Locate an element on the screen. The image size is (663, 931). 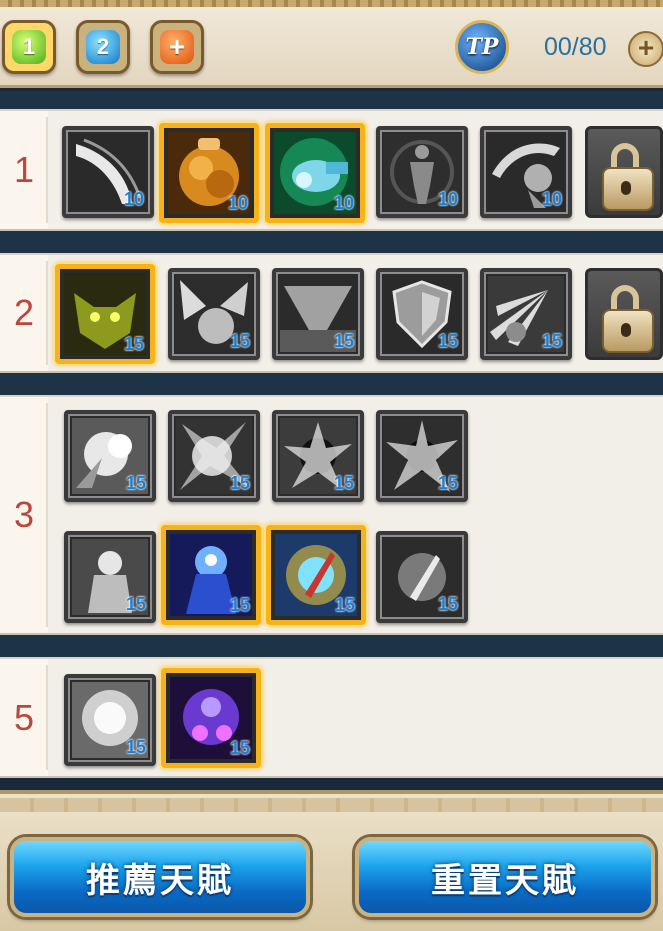
tier-number: 5 is located at coordinates (24, 717).